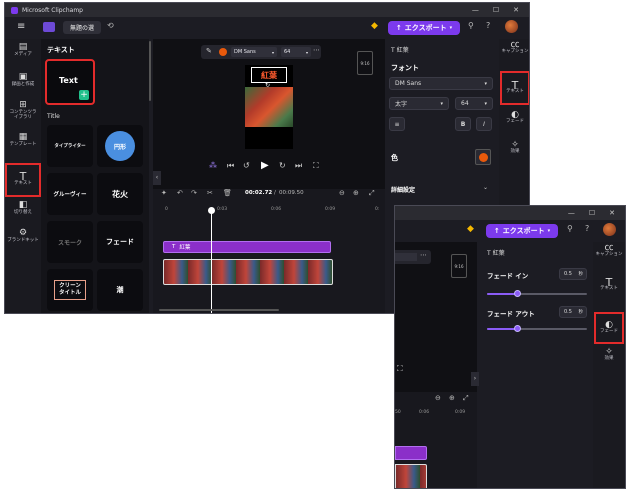 The width and height of the screenshot is (630, 490). What do you see at coordinates (411, 453) in the screenshot?
I see `text-clip` at bounding box center [411, 453].